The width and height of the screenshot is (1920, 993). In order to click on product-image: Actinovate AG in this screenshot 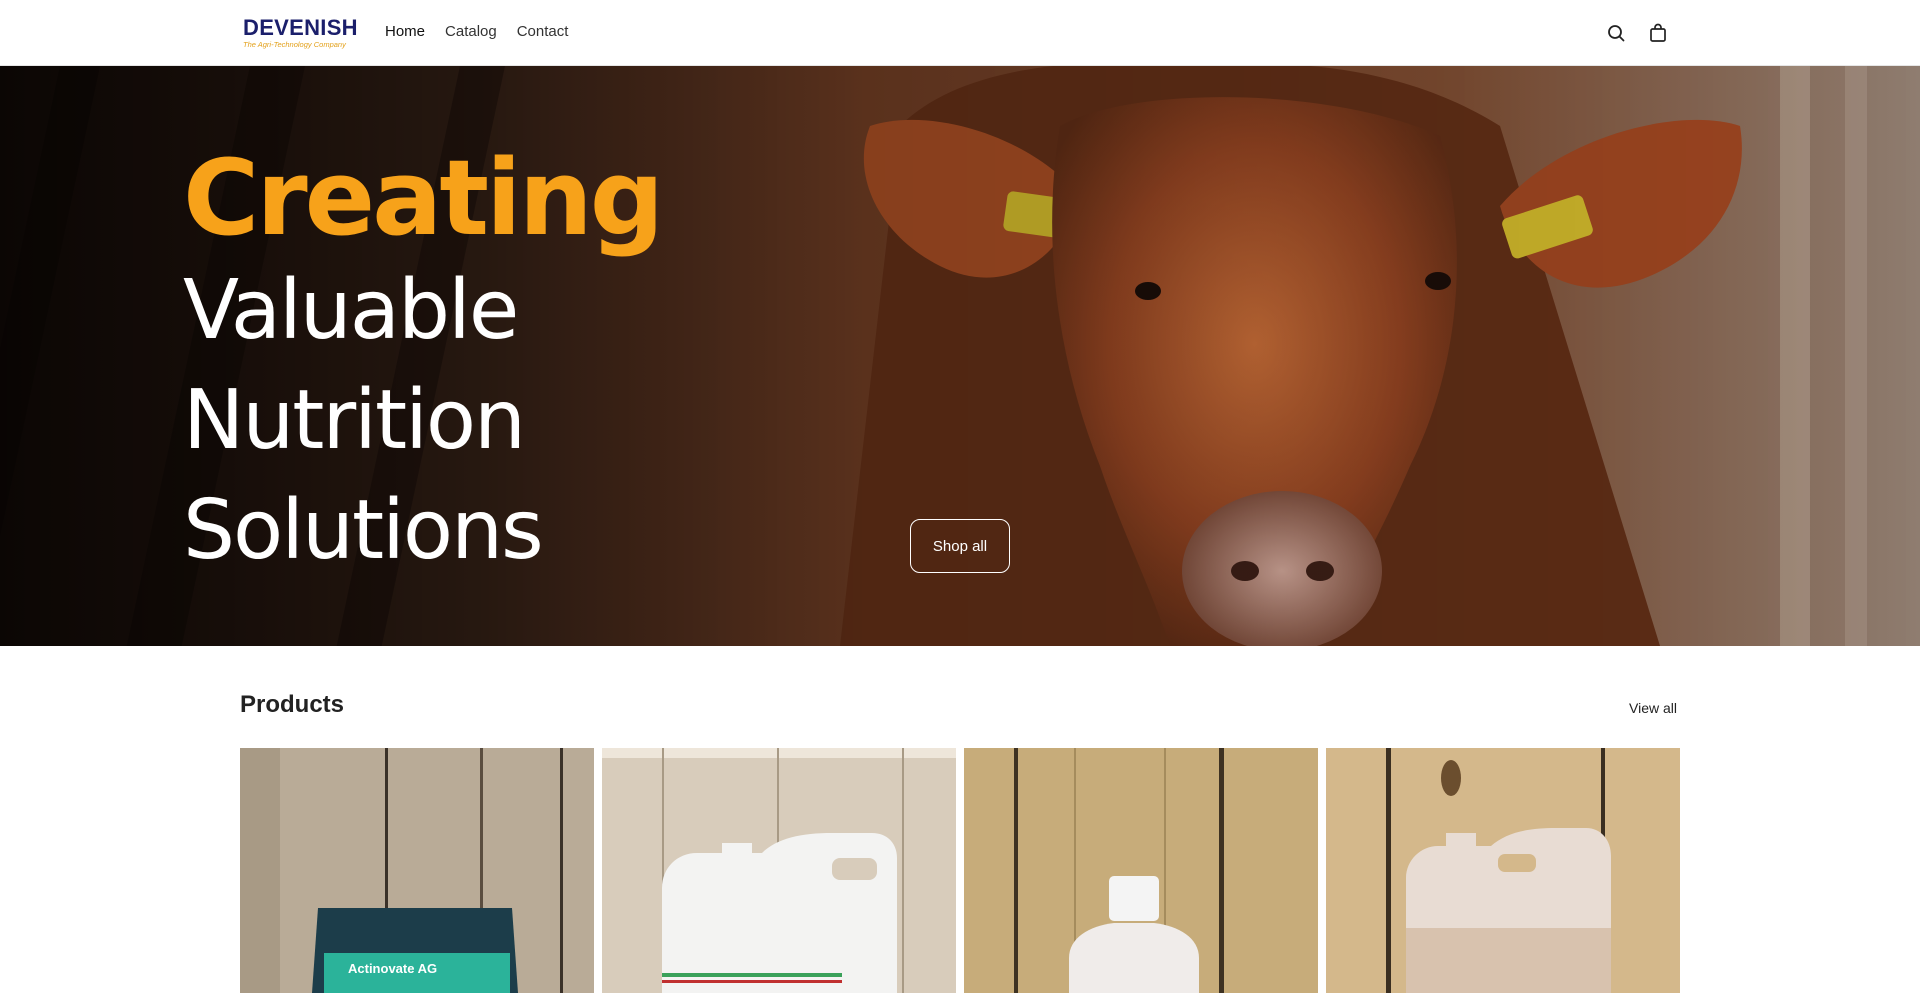, I will do `click(417, 870)`.